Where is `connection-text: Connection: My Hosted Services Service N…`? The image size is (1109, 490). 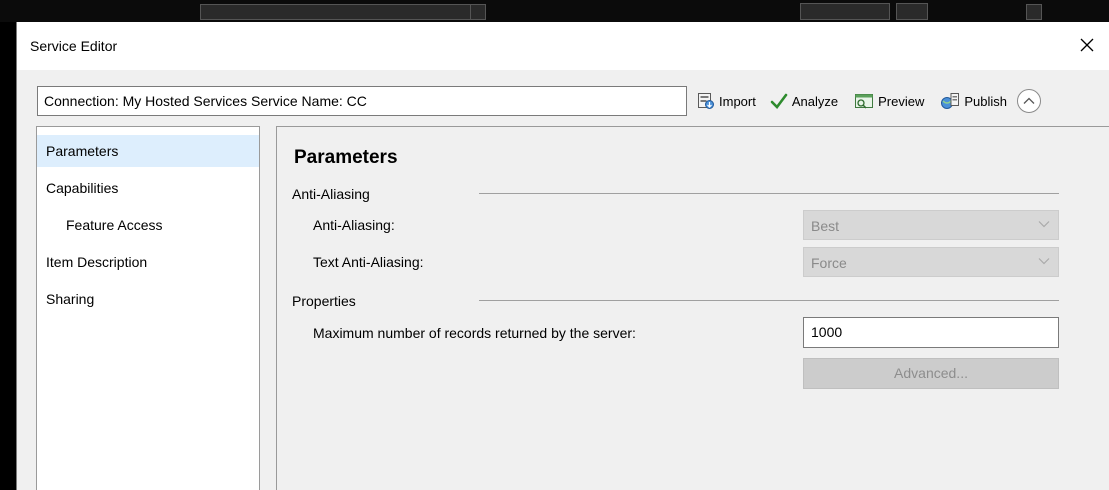 connection-text: Connection: My Hosted Services Service N… is located at coordinates (205, 101).